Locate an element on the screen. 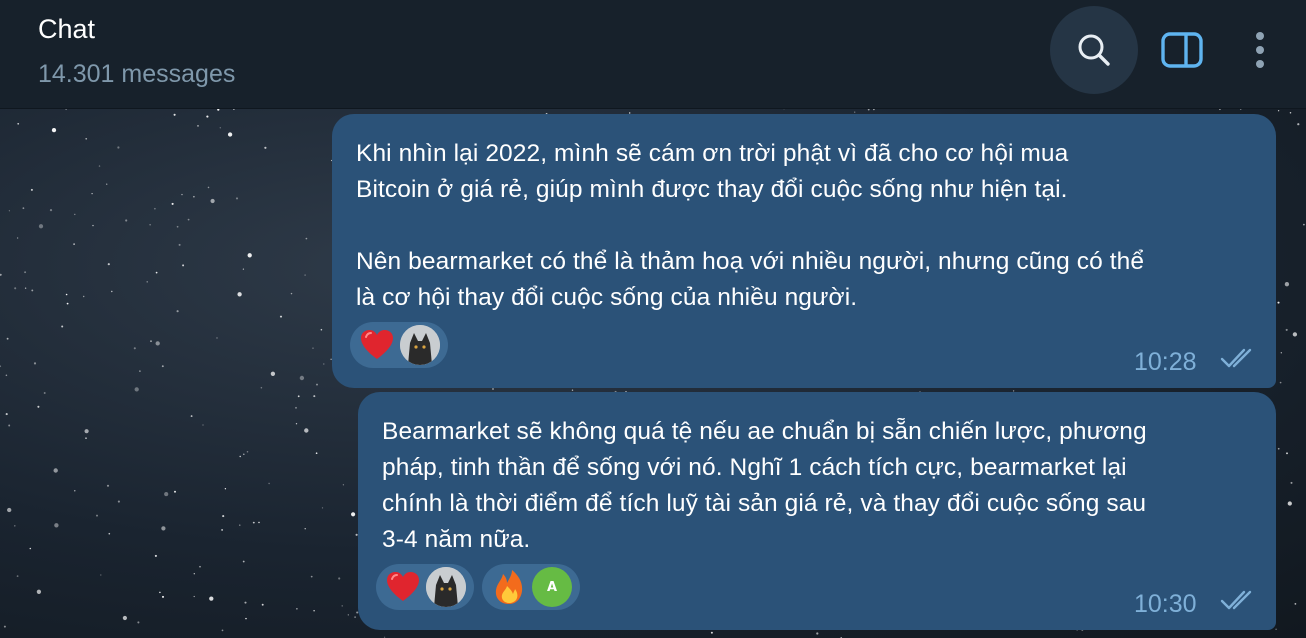 The height and width of the screenshot is (638, 1306). message-time: 10:30 is located at coordinates (1165, 604).